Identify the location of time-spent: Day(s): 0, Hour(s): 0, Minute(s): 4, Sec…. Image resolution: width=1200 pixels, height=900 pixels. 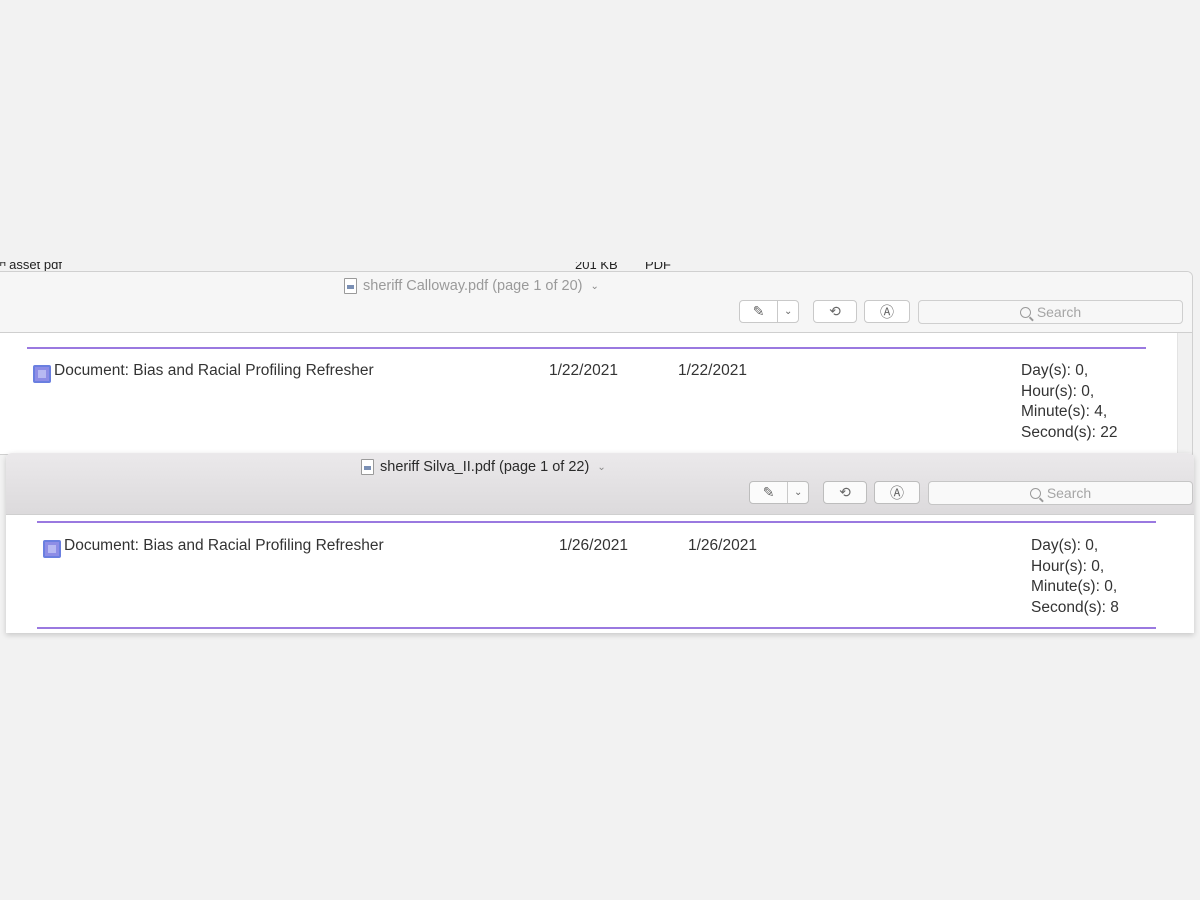
(1069, 402).